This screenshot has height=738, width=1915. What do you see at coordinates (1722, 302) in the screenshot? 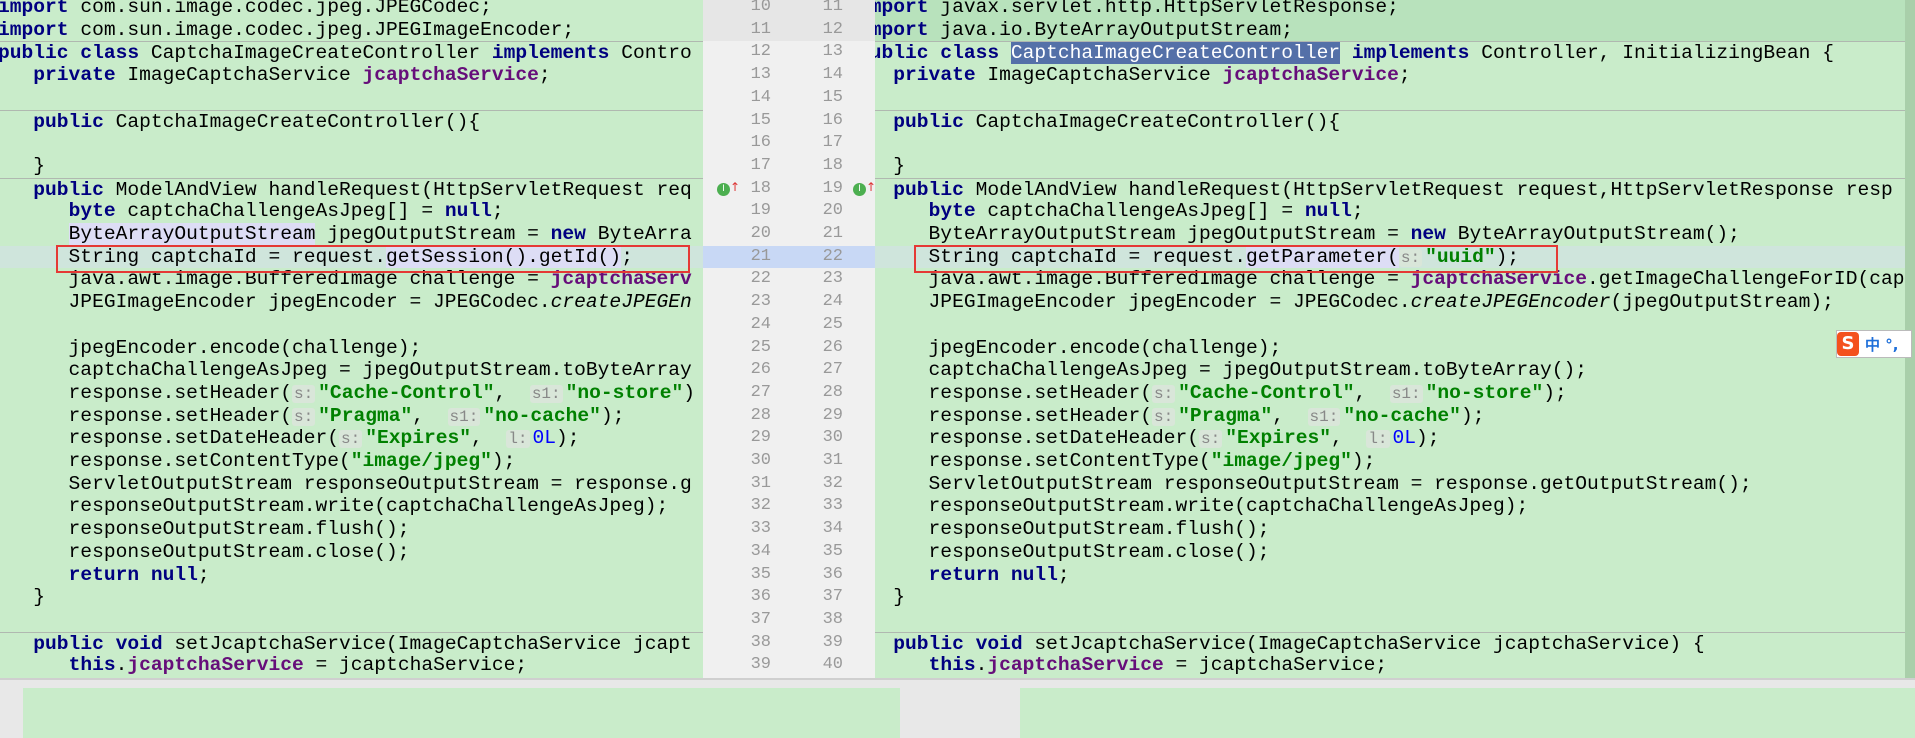
I see `code-token: (jpegOutputStream);` at bounding box center [1722, 302].